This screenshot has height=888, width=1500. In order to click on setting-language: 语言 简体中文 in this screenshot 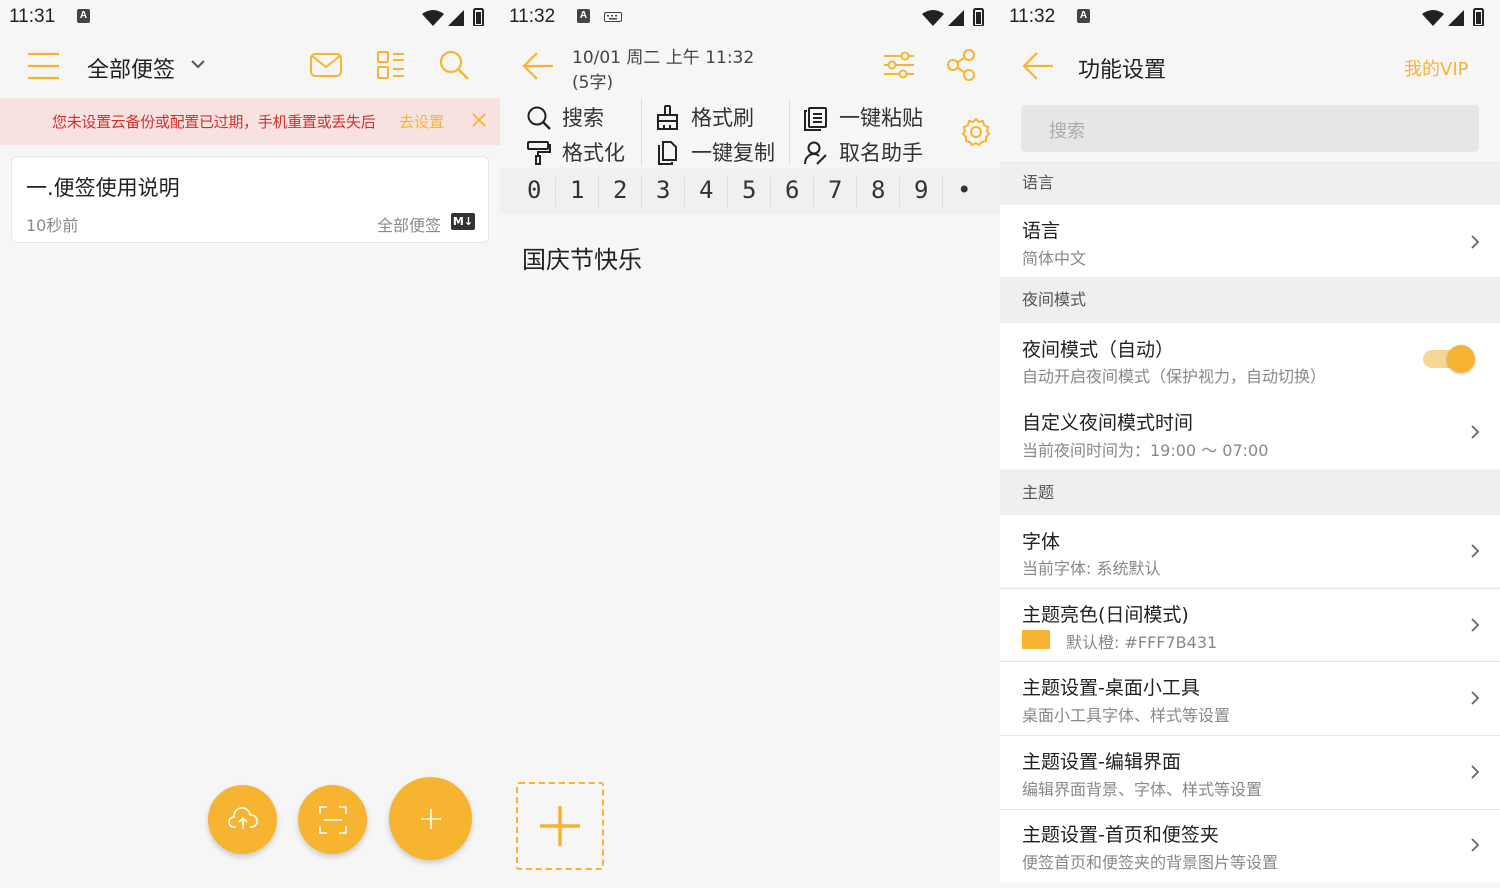, I will do `click(1250, 241)`.